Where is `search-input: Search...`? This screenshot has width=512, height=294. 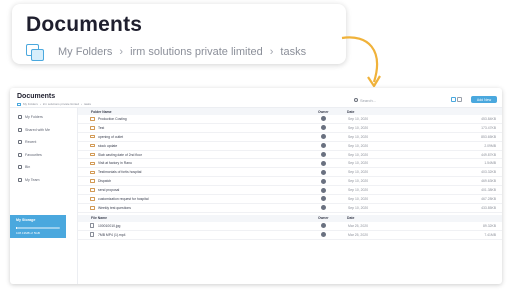
search-input: Search... is located at coordinates (393, 100).